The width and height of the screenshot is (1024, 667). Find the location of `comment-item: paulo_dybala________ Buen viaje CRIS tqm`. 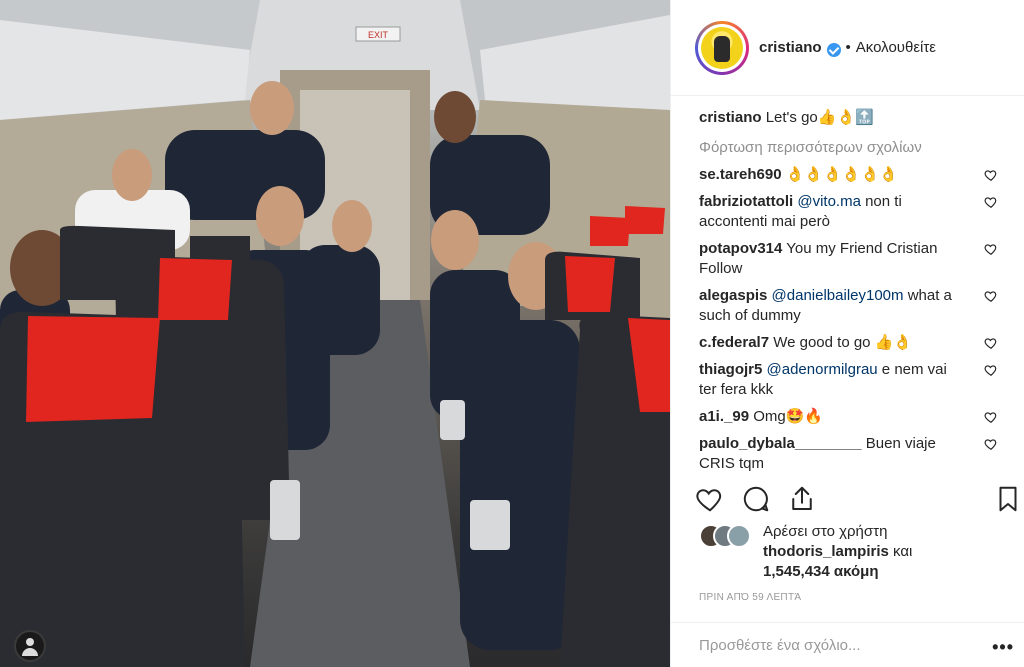

comment-item: paulo_dybala________ Buen viaje CRIS tqm is located at coordinates (848, 454).